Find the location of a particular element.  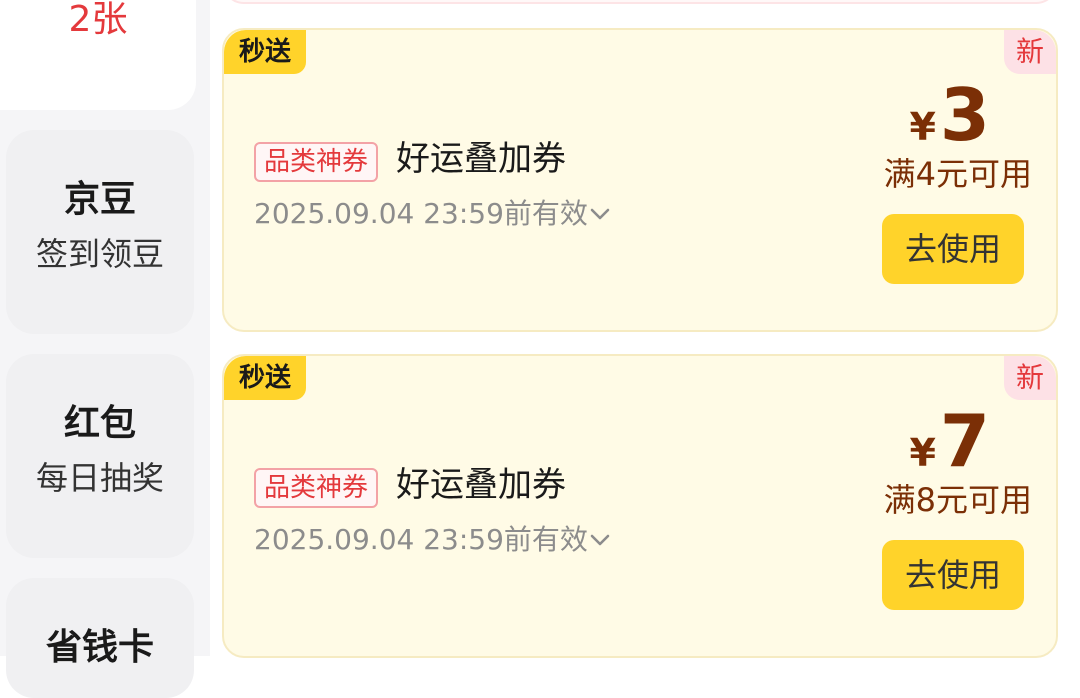

amount-value: 7 is located at coordinates (964, 441).